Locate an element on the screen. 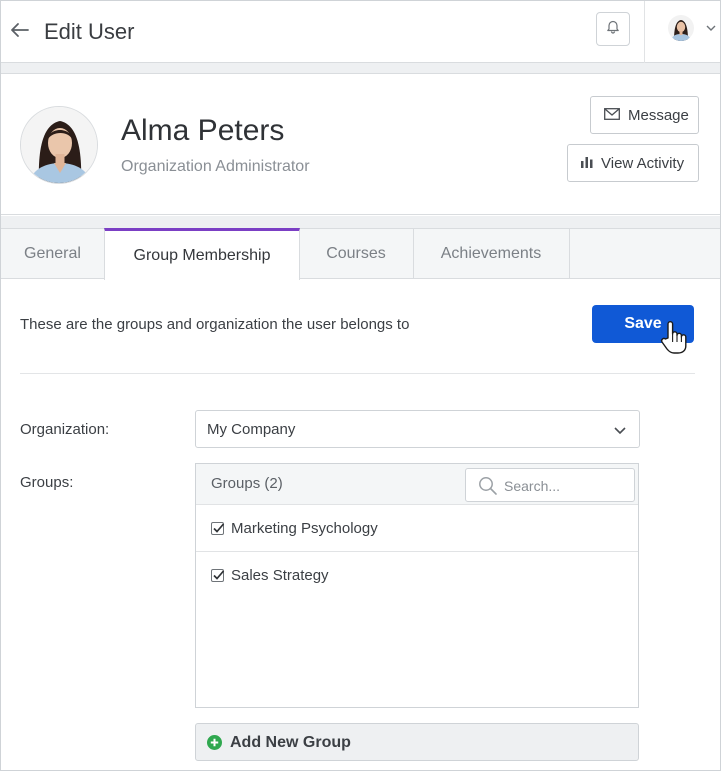 Image resolution: width=721 pixels, height=771 pixels. organization-value: My Company is located at coordinates (251, 429).